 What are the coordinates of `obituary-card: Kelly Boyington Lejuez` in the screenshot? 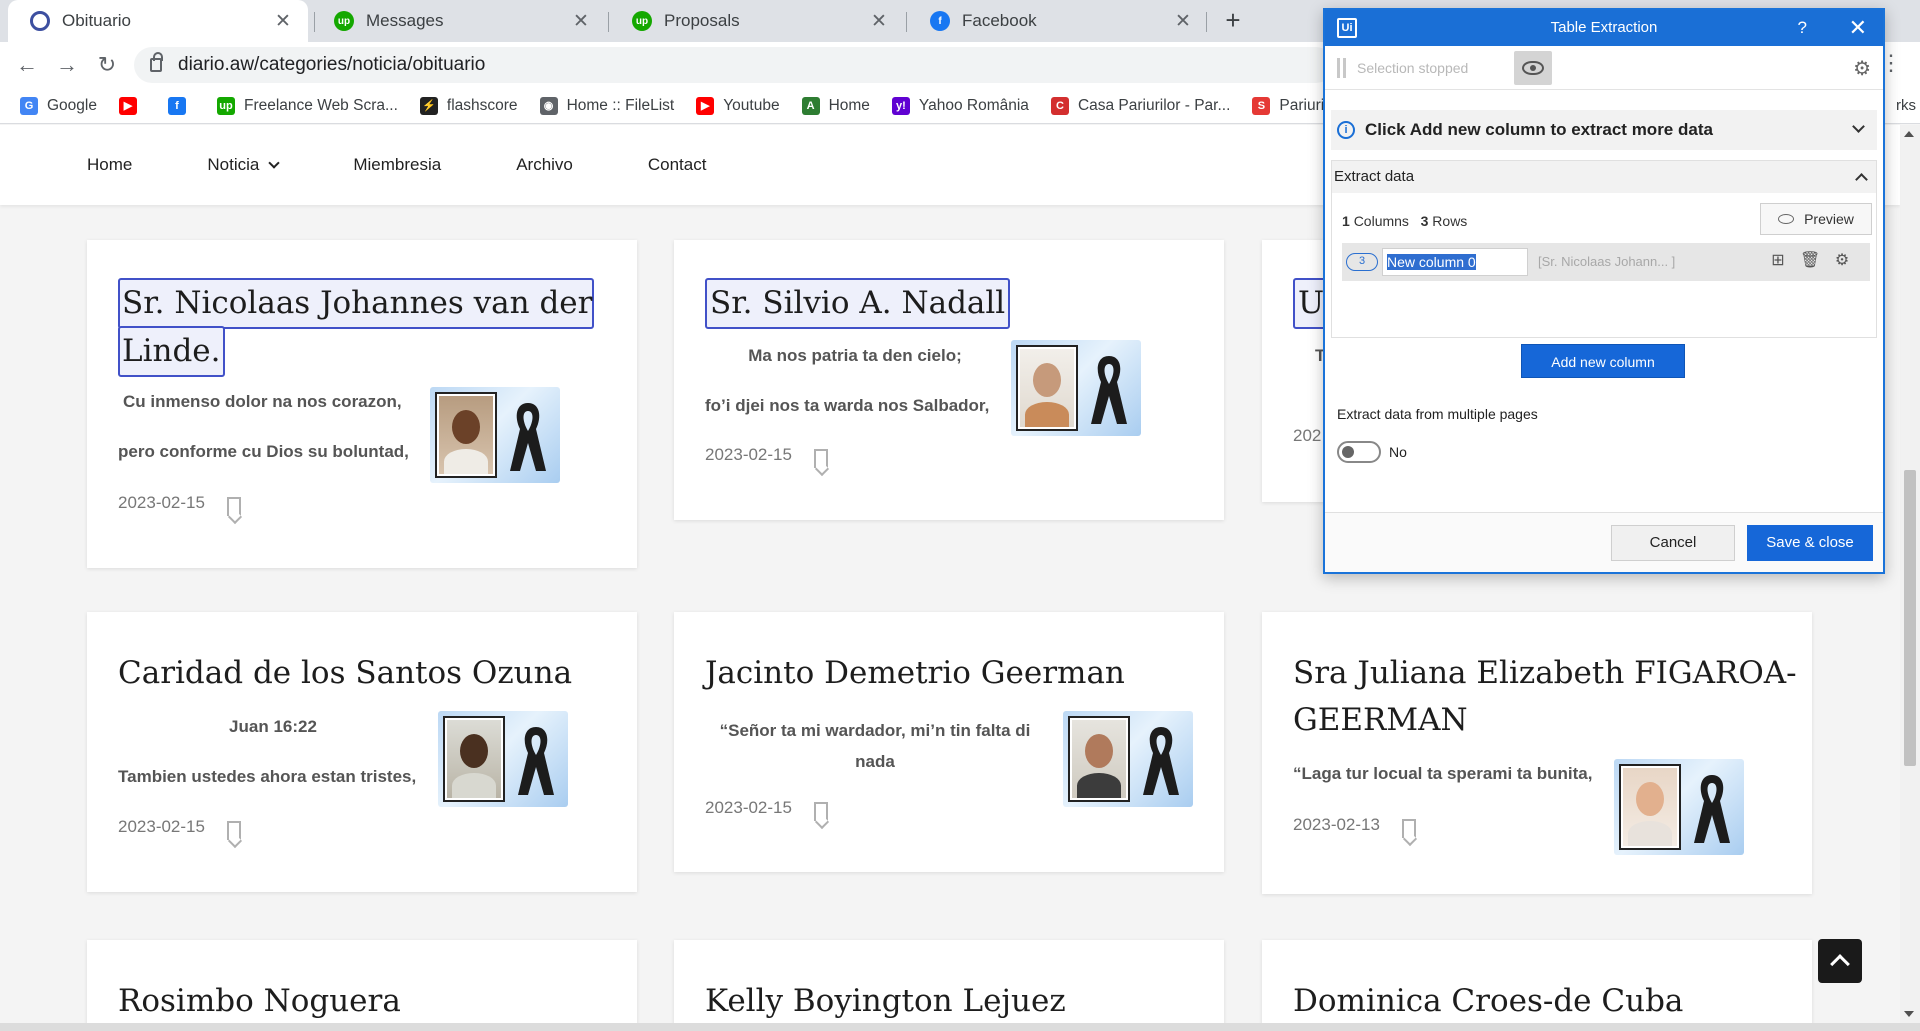 It's located at (949, 985).